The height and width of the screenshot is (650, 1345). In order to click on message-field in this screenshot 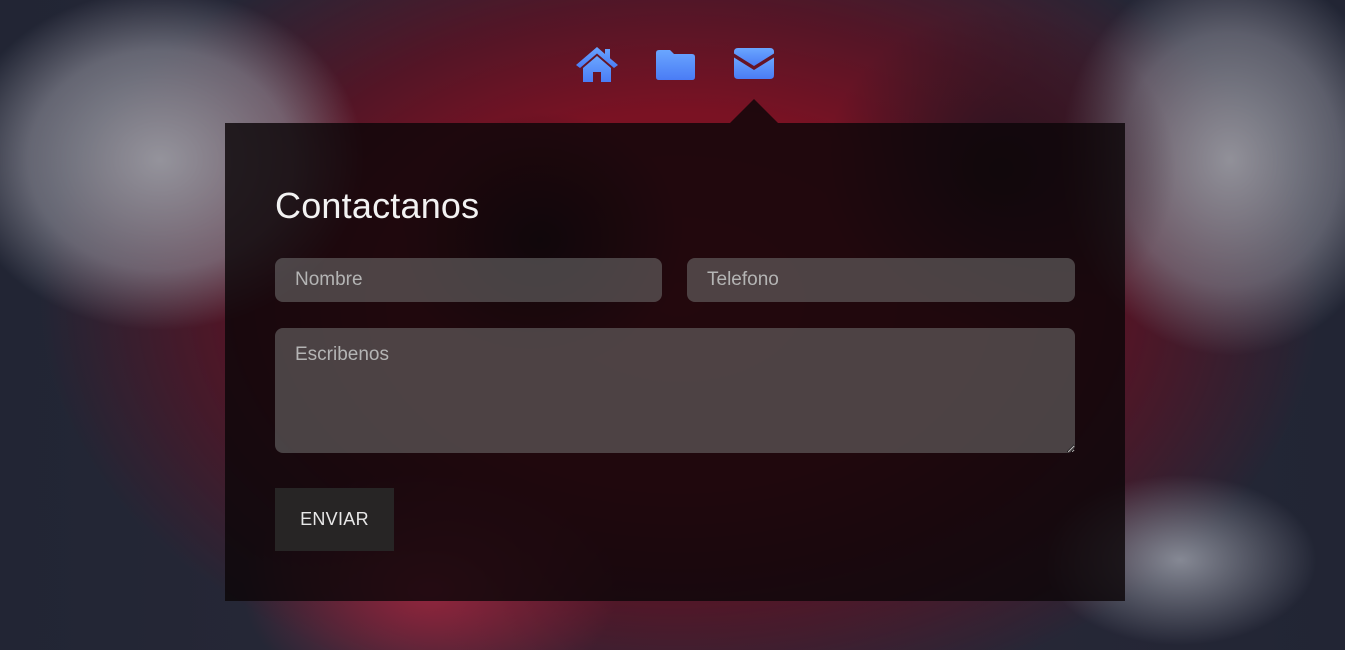, I will do `click(675, 390)`.